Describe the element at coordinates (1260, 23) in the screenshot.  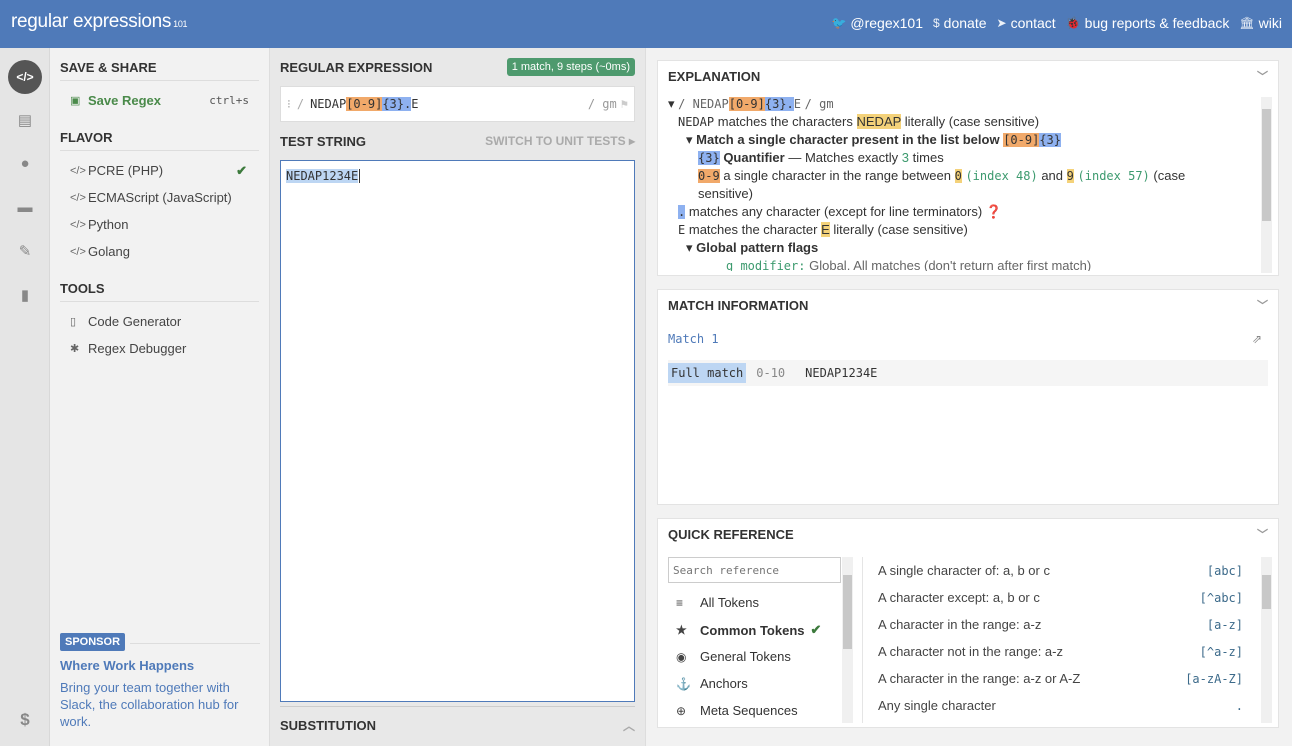
I see `nav-wiki: 🏛 wiki` at that location.